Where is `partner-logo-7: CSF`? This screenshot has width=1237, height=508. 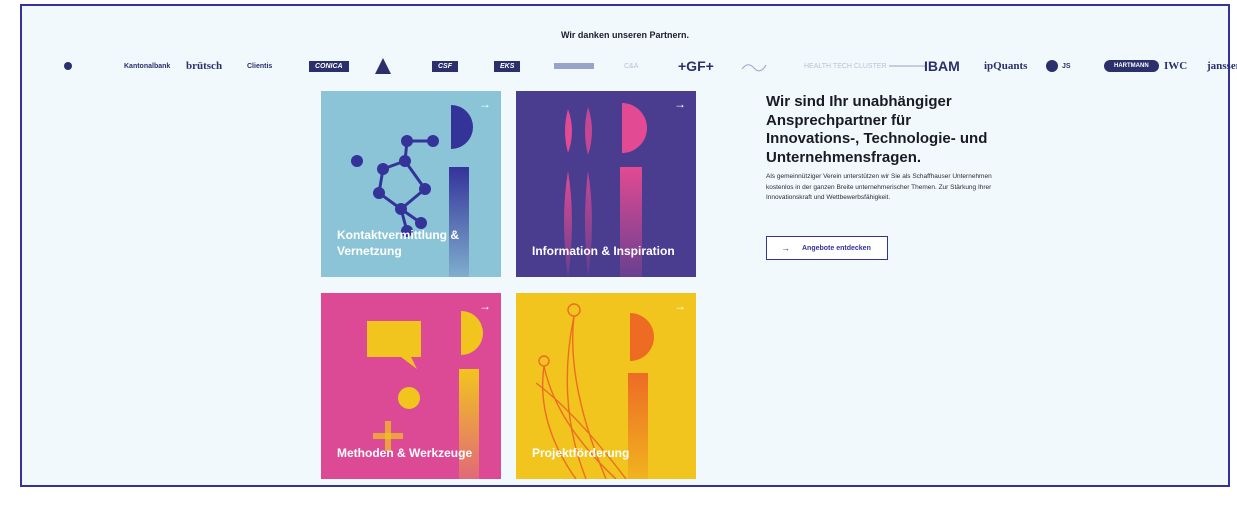 partner-logo-7: CSF is located at coordinates (445, 66).